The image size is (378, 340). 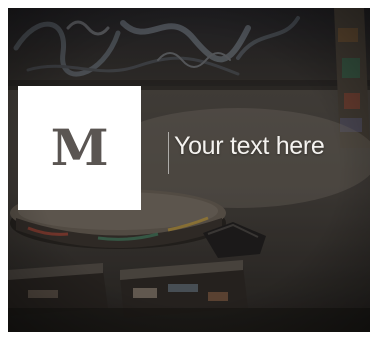 I want to click on caption-divider, so click(x=168, y=153).